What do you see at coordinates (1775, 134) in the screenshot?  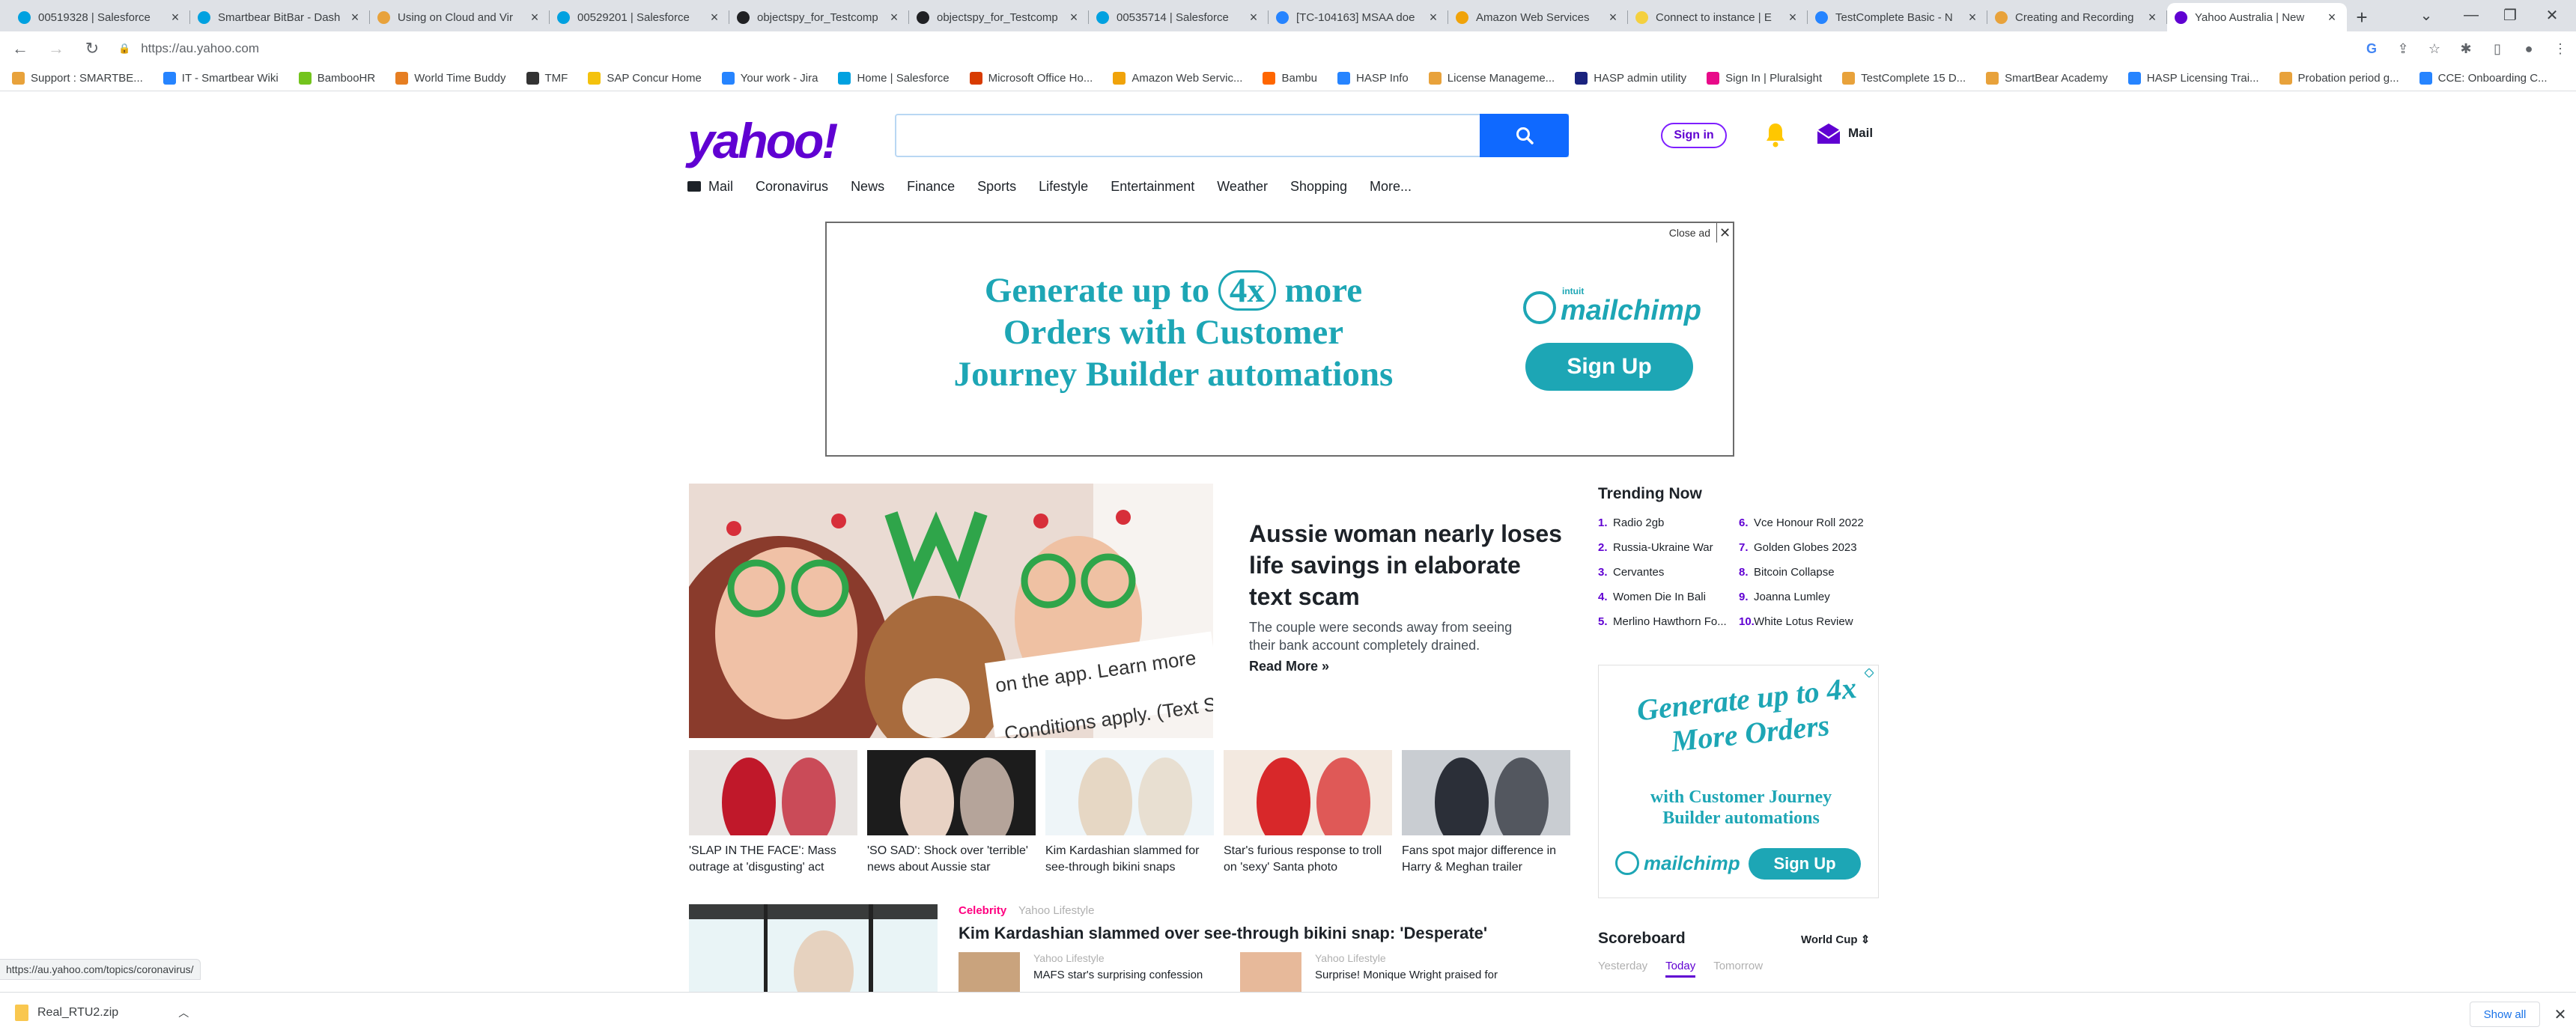 I see `bell-icon` at bounding box center [1775, 134].